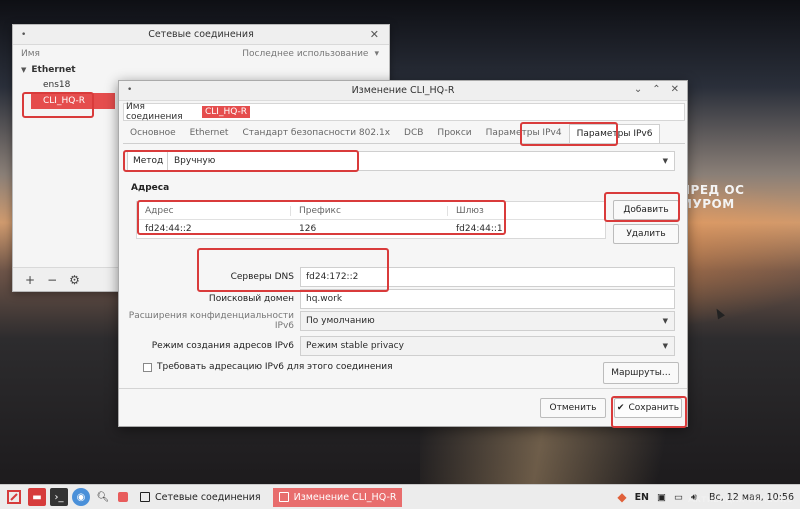 The height and width of the screenshot is (509, 800). I want to click on tab-proxy: Прокси, so click(454, 133).